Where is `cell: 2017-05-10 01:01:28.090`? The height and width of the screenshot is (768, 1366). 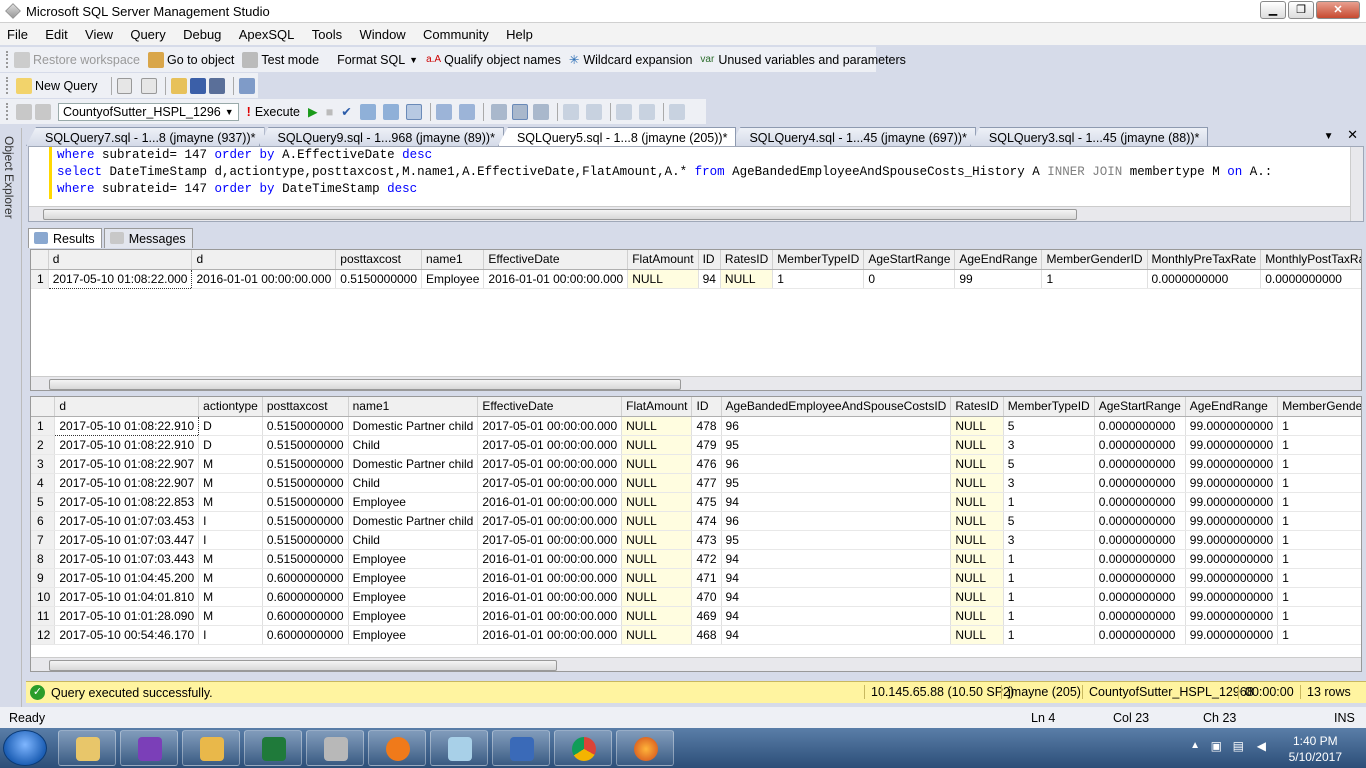
cell: 2017-05-10 01:01:28.090 is located at coordinates (127, 616).